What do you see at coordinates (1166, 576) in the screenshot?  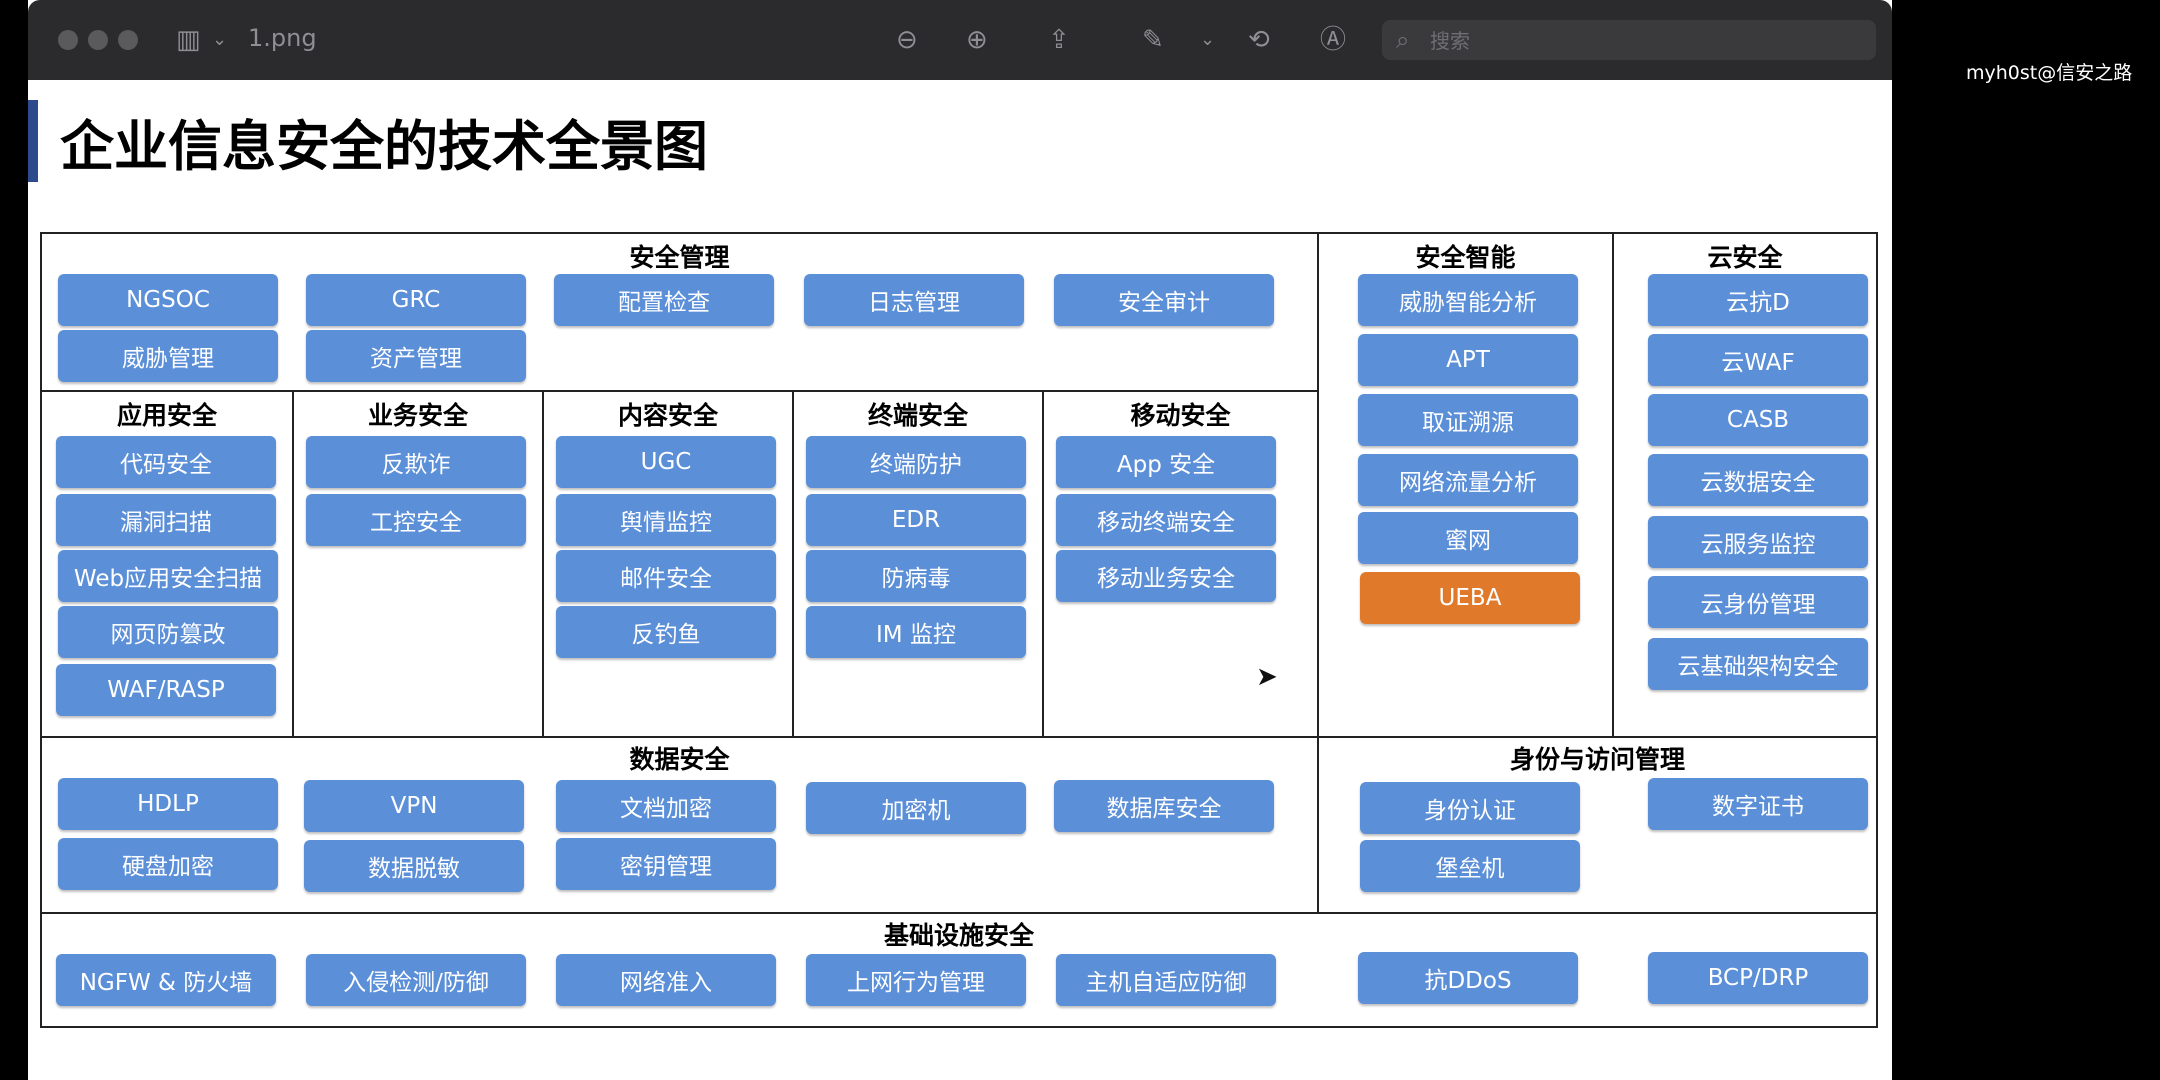 I see `item-mobile-business-security: 移动业务安全` at bounding box center [1166, 576].